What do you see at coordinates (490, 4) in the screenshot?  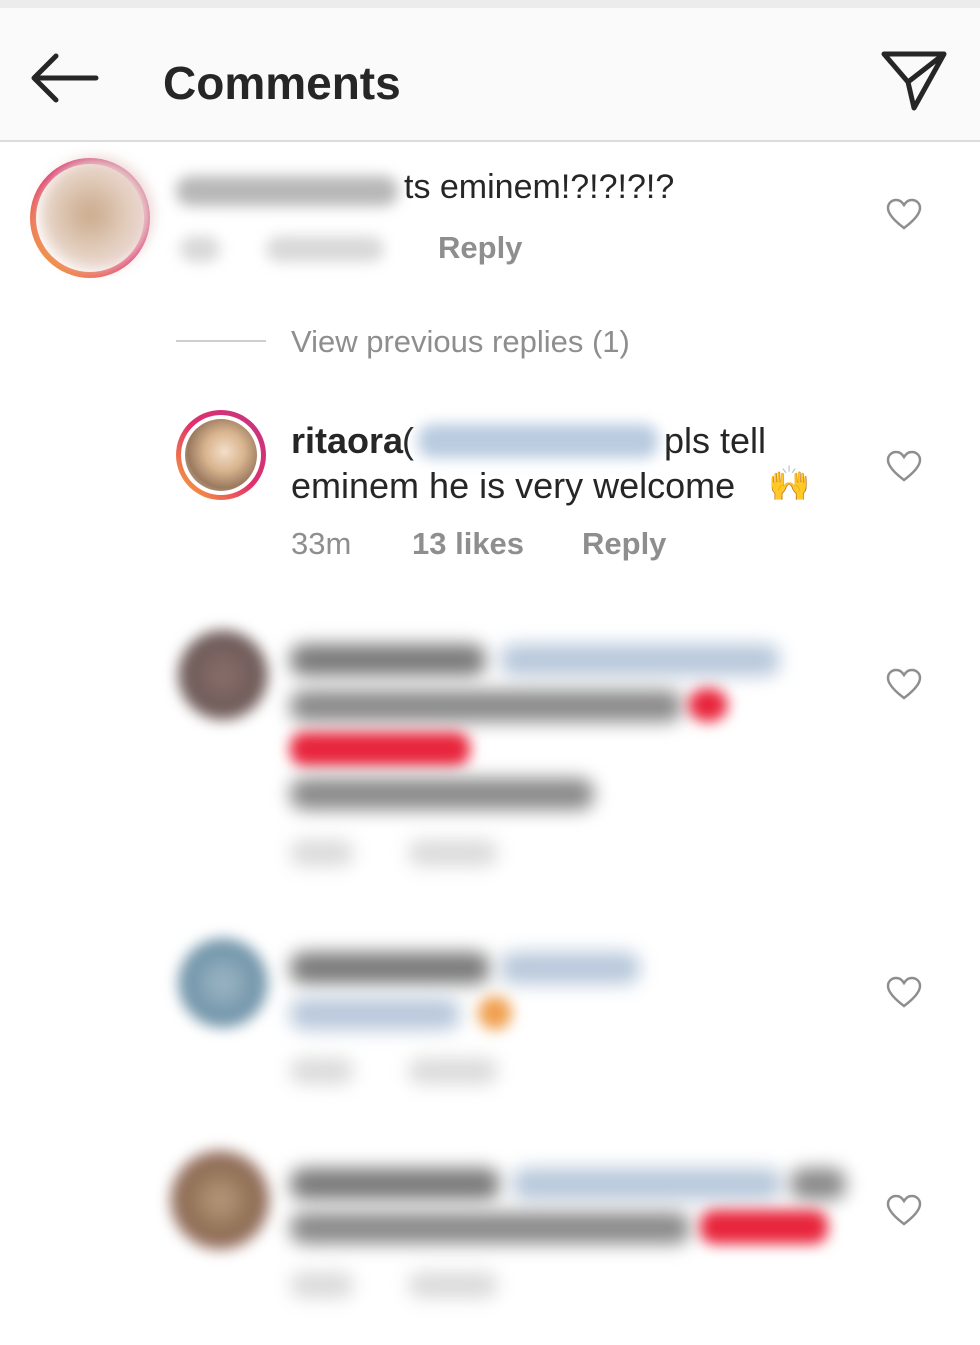 I see `status-strip` at bounding box center [490, 4].